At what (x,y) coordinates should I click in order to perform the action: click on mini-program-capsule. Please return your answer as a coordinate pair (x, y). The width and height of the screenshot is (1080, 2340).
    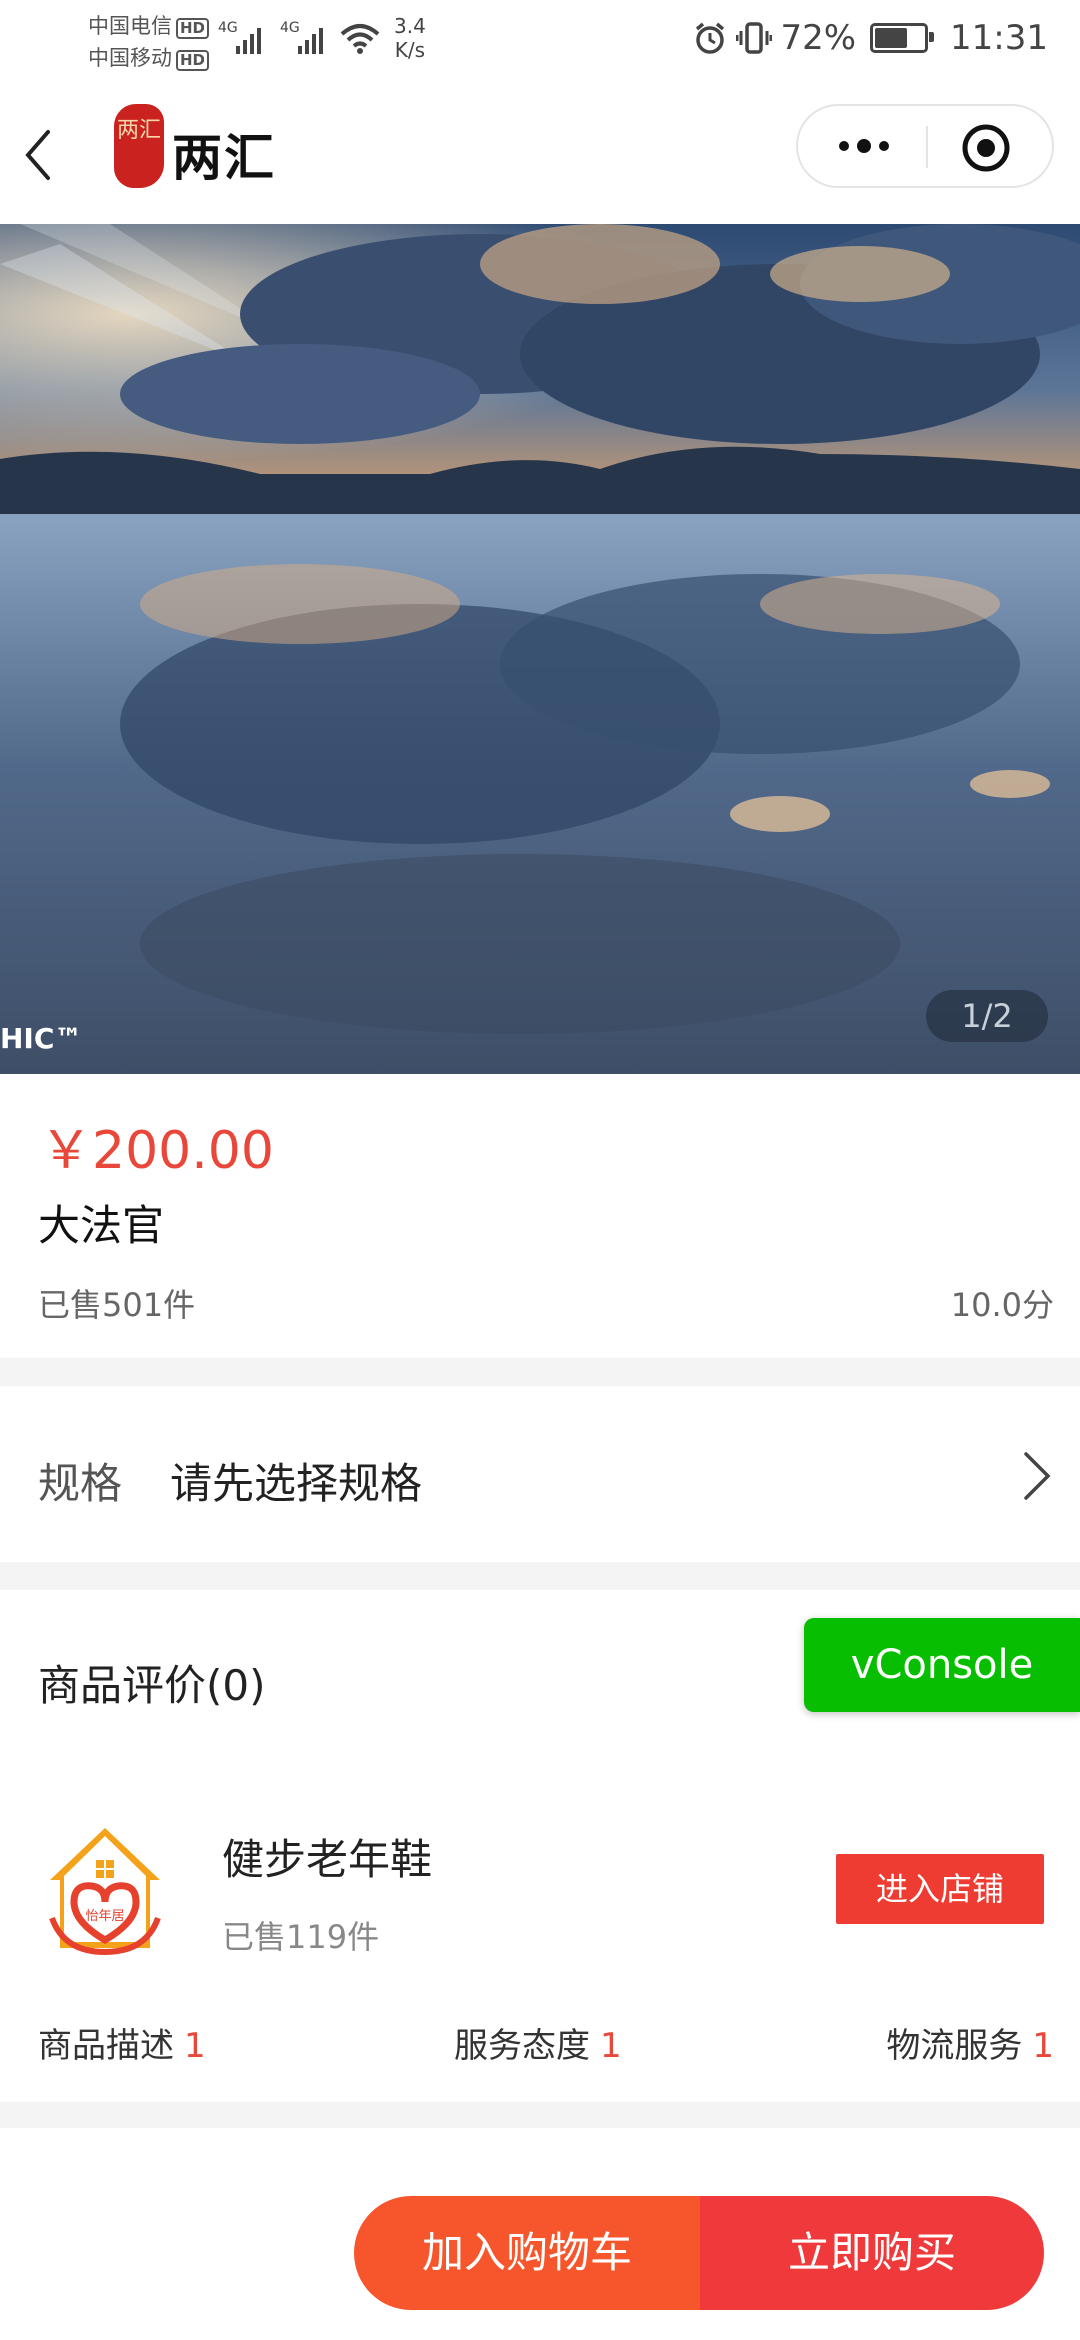
    Looking at the image, I should click on (925, 146).